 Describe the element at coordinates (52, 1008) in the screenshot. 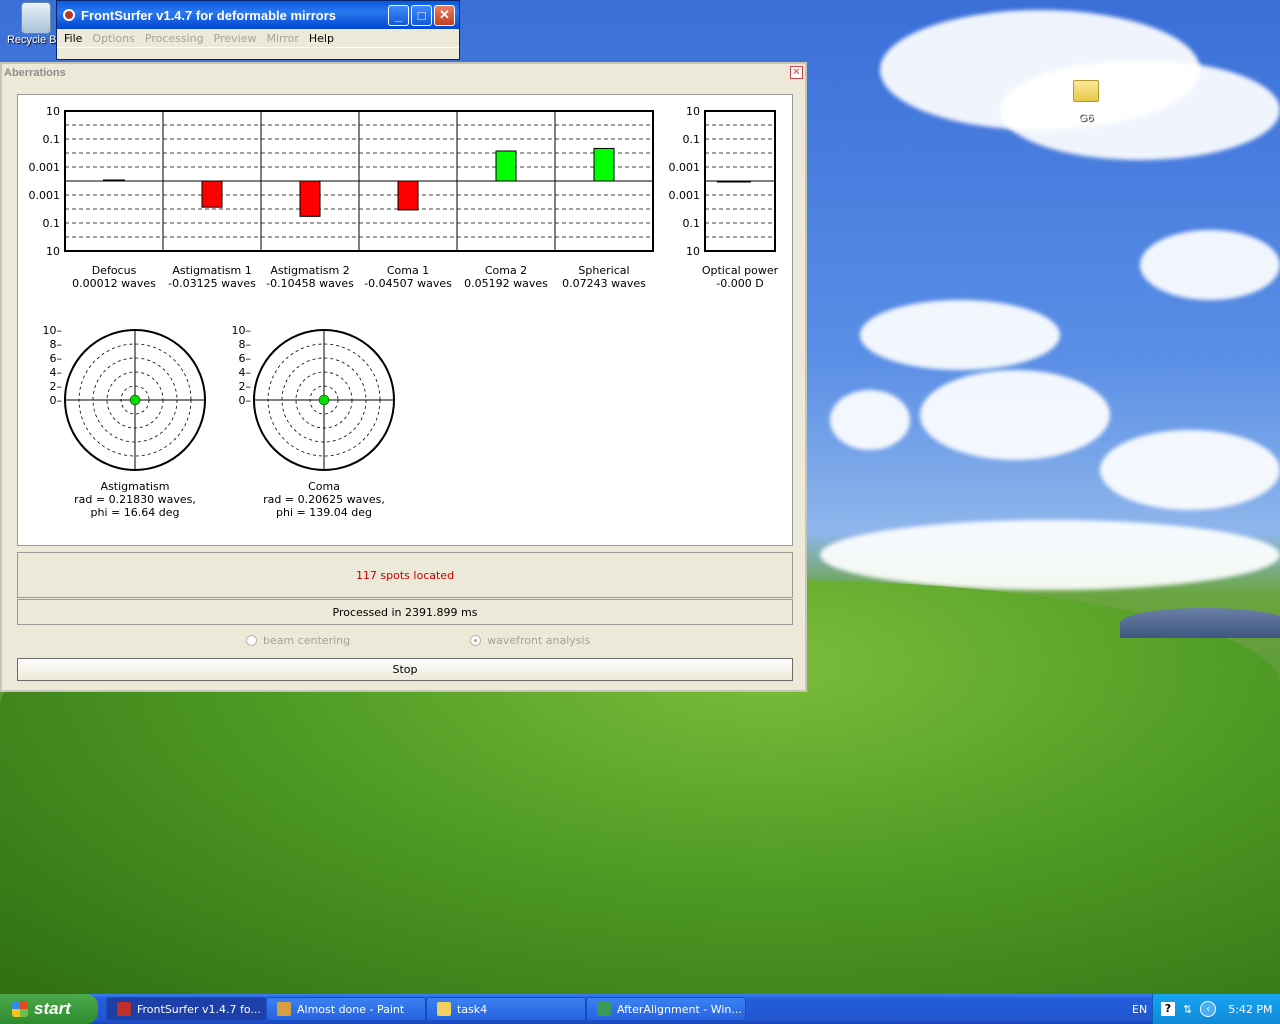

I see `start-label: start` at that location.